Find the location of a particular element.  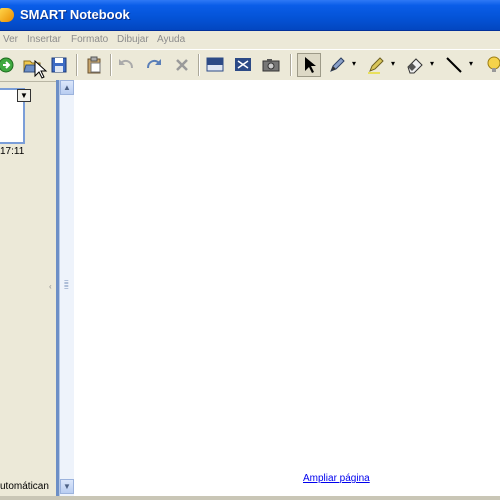

magic-pen-icon is located at coordinates (490, 65).